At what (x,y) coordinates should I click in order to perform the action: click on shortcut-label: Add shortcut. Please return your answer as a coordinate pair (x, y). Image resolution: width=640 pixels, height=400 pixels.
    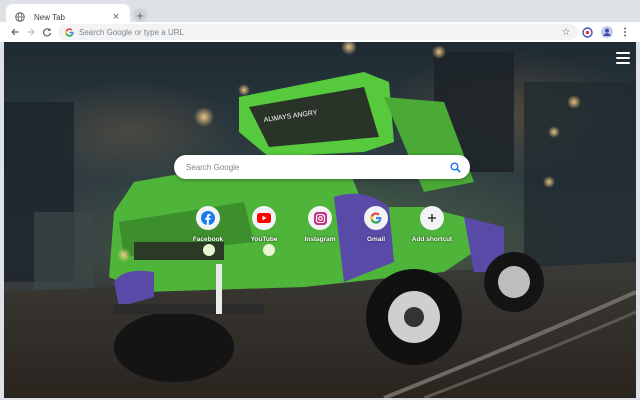
    Looking at the image, I should click on (432, 239).